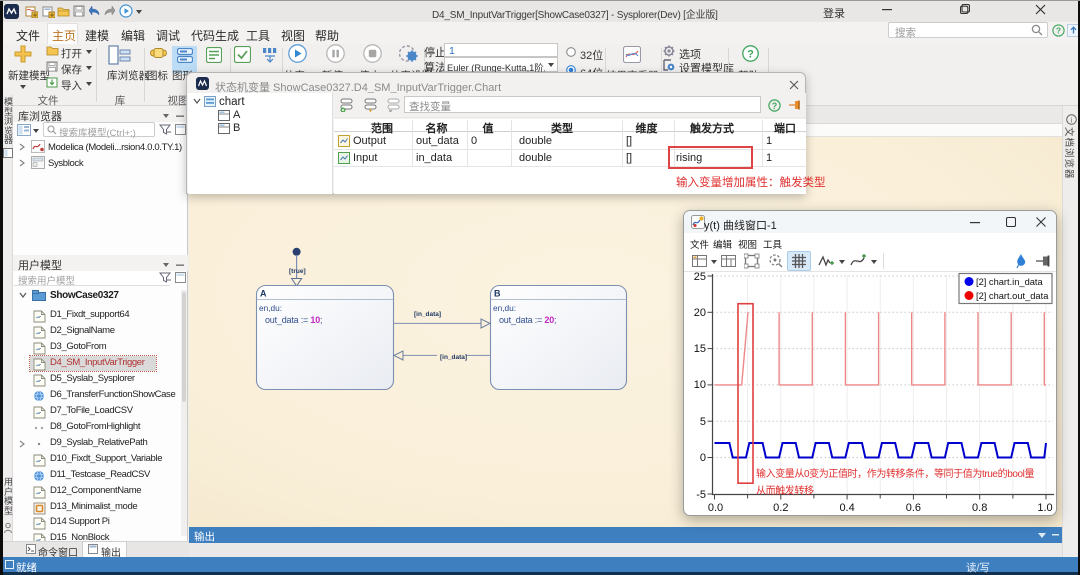 Image resolution: width=1080 pixels, height=575 pixels. Describe the element at coordinates (527, 320) in the screenshot. I see `svg-text: out_data := 20;` at that location.